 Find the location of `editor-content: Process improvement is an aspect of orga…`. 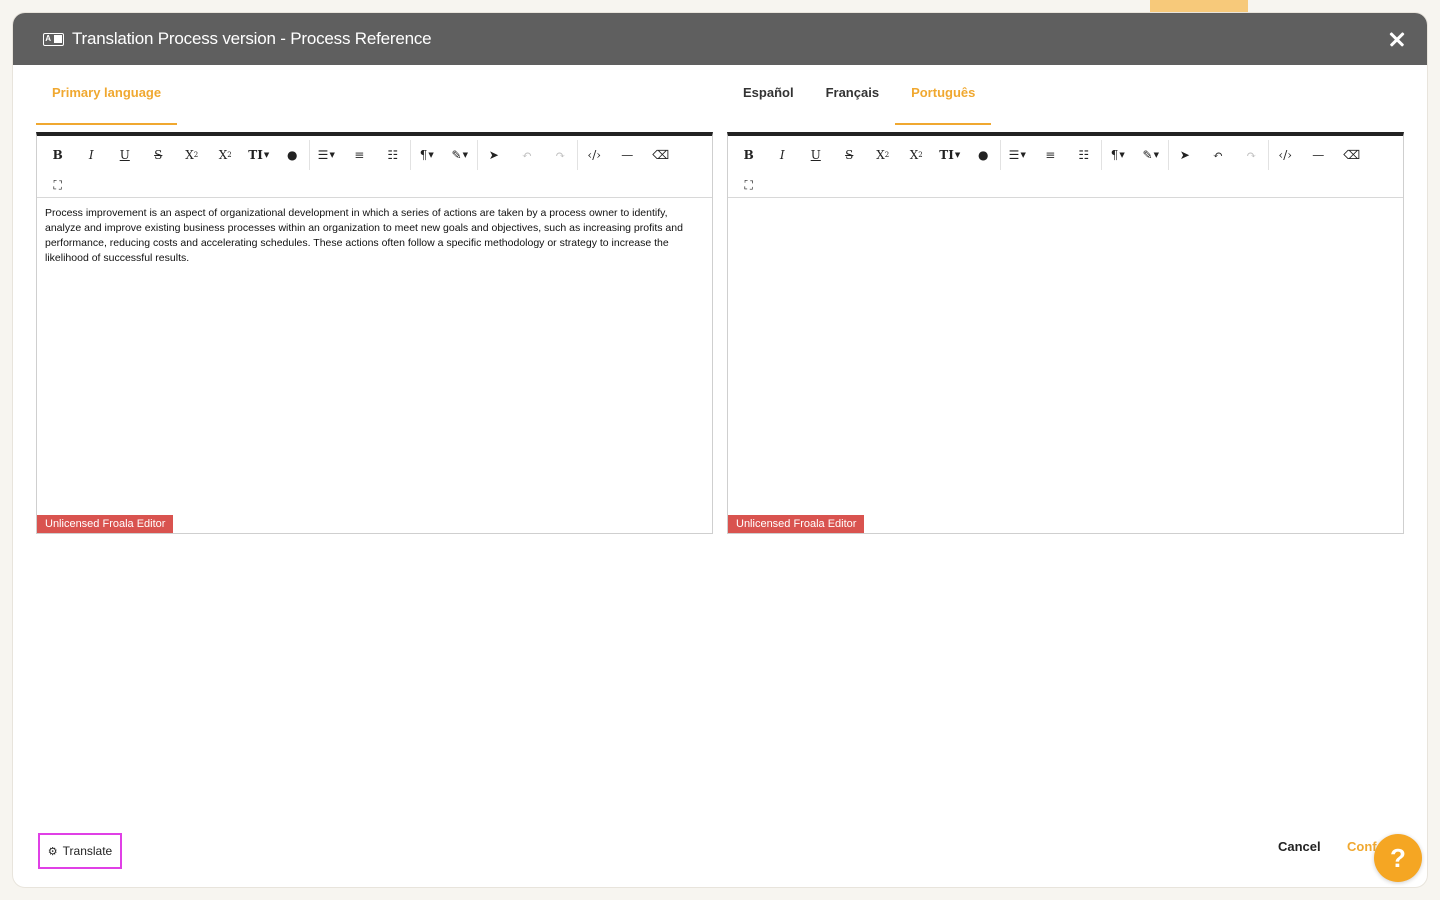

editor-content: Process improvement is an aspect of orga… is located at coordinates (374, 236).